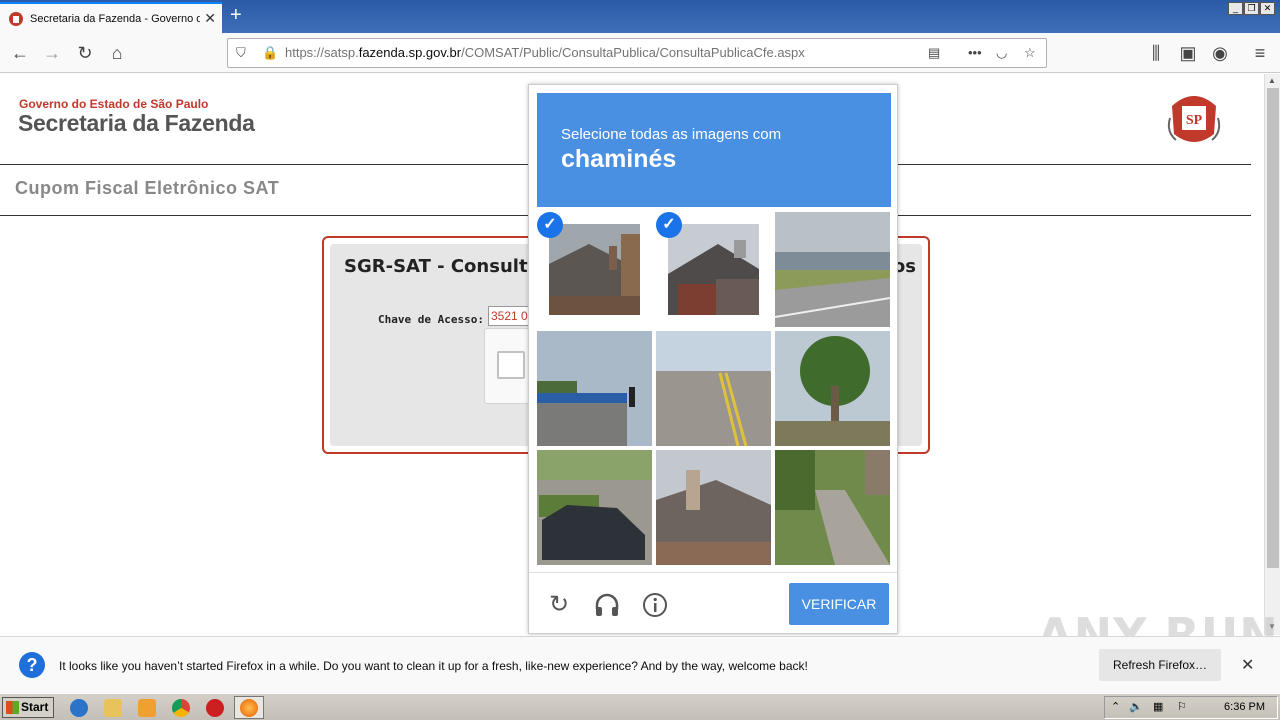 This screenshot has width=1280, height=720. Describe the element at coordinates (1115, 706) in the screenshot. I see `tray-expand-icon: ⌃` at that location.